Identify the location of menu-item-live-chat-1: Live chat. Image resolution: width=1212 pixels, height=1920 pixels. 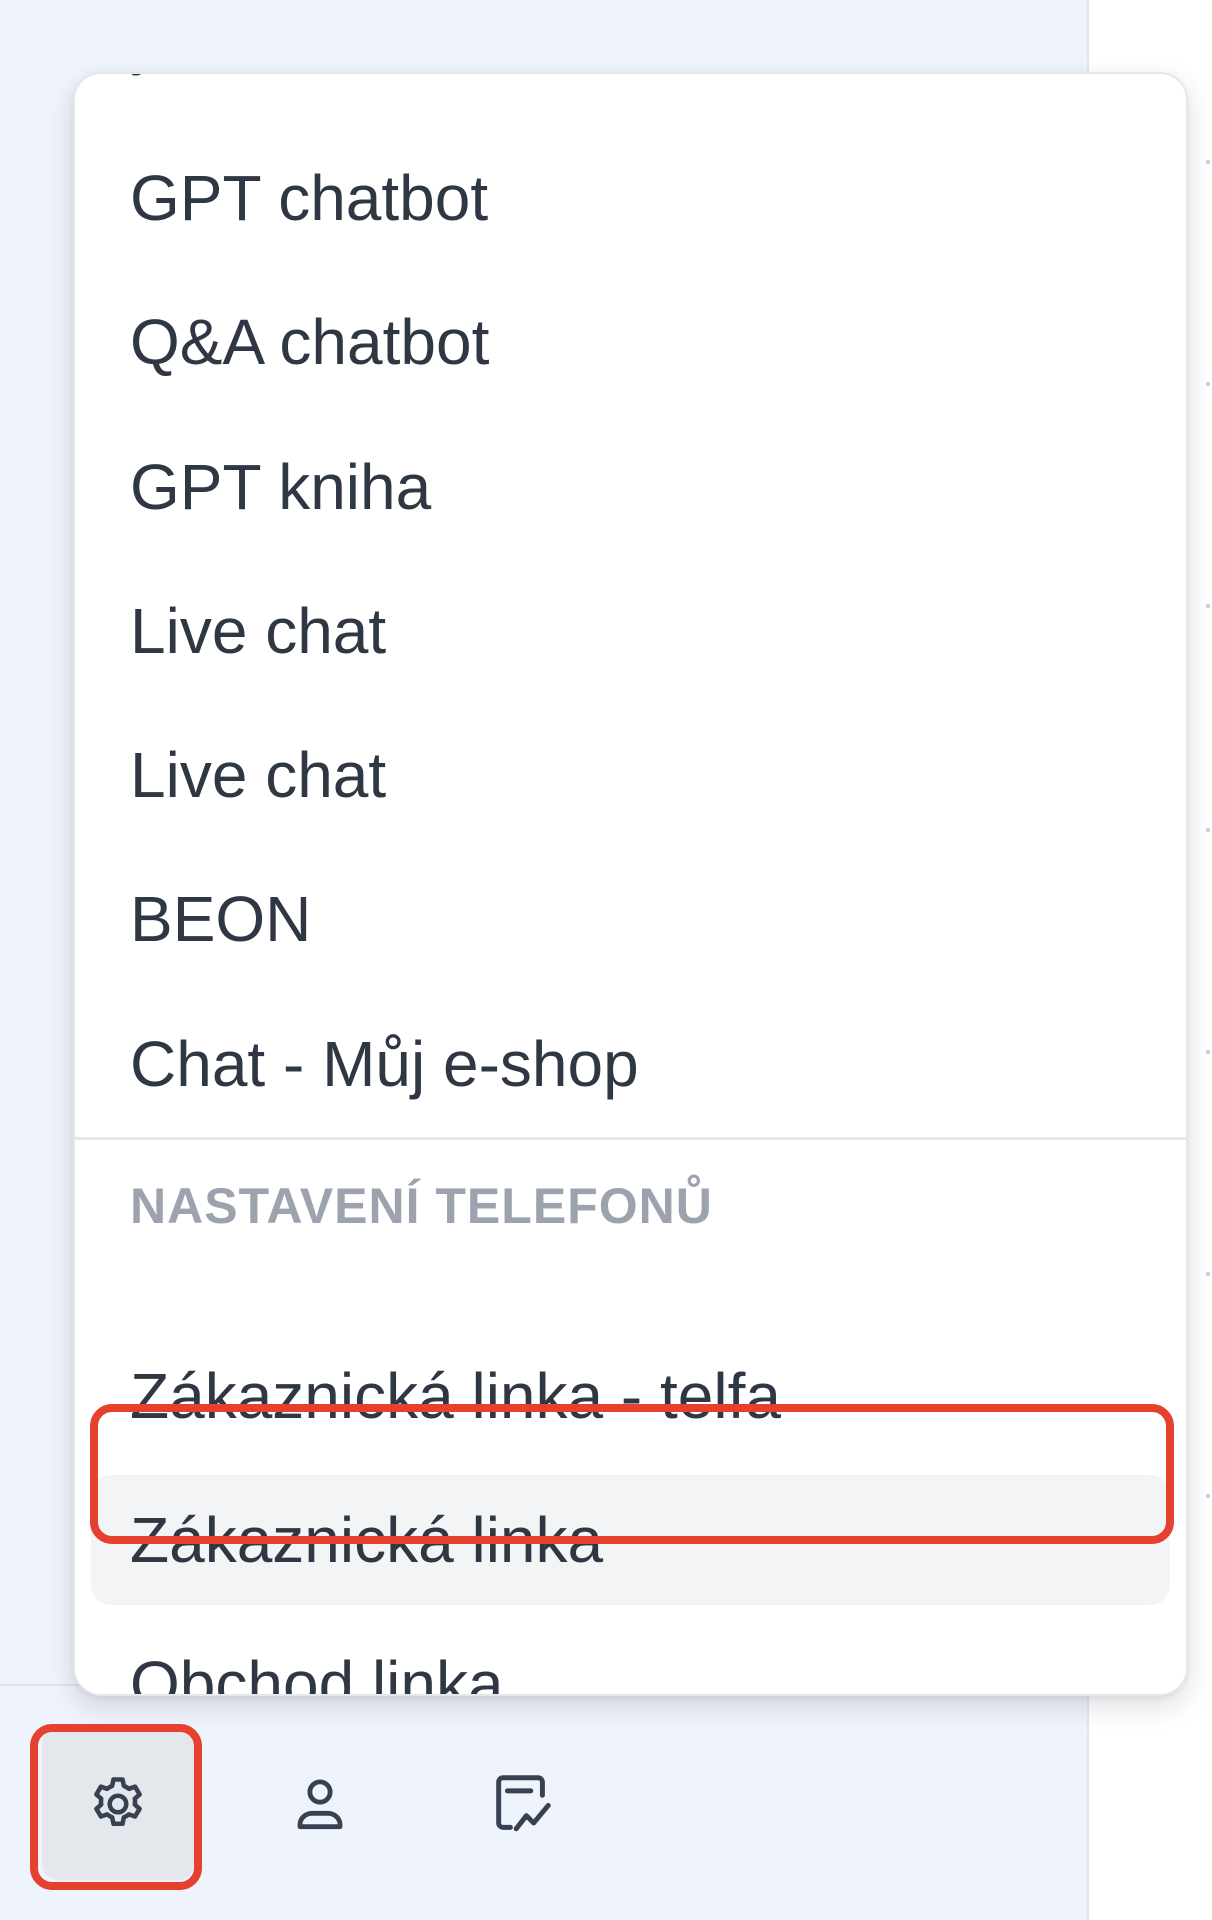
(630, 631).